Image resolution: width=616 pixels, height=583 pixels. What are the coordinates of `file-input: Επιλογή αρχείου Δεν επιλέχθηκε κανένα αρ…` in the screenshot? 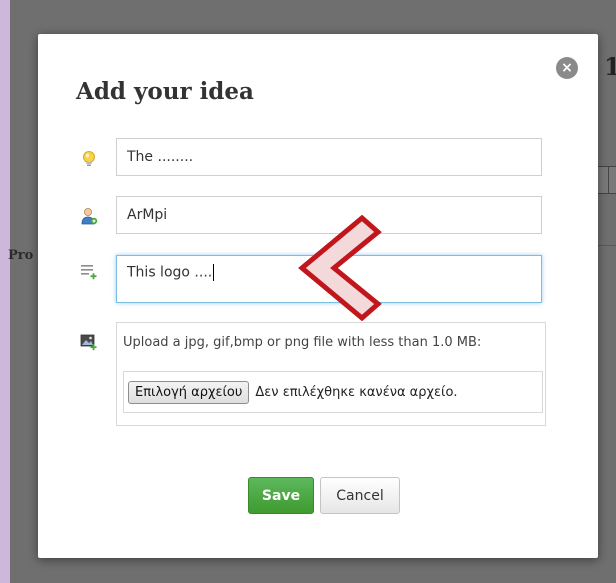 It's located at (333, 392).